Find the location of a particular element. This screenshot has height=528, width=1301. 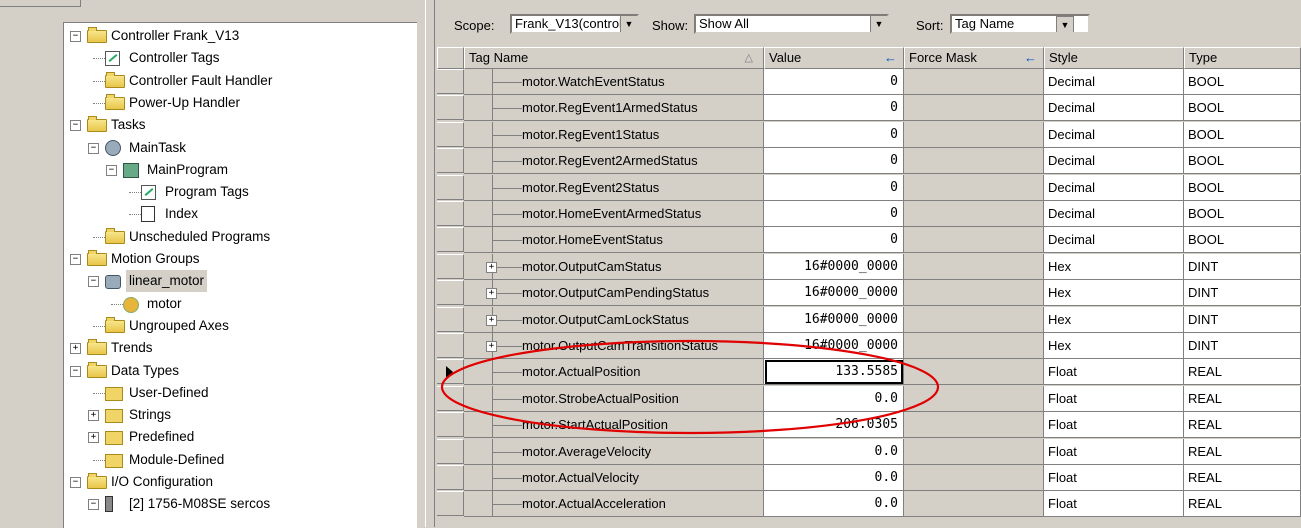

tree-item-module-defined: Module-Defined is located at coordinates (239, 460).